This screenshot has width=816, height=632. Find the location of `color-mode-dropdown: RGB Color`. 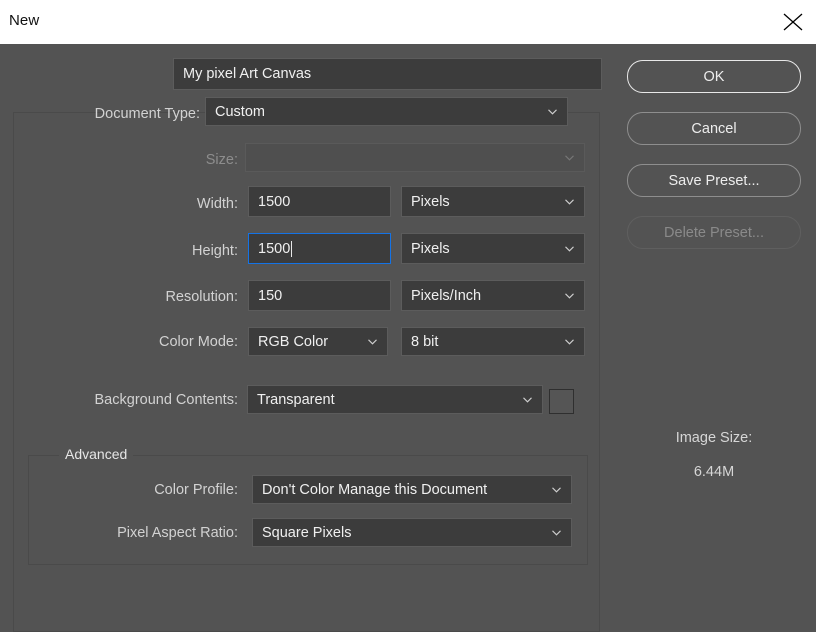

color-mode-dropdown: RGB Color is located at coordinates (318, 341).